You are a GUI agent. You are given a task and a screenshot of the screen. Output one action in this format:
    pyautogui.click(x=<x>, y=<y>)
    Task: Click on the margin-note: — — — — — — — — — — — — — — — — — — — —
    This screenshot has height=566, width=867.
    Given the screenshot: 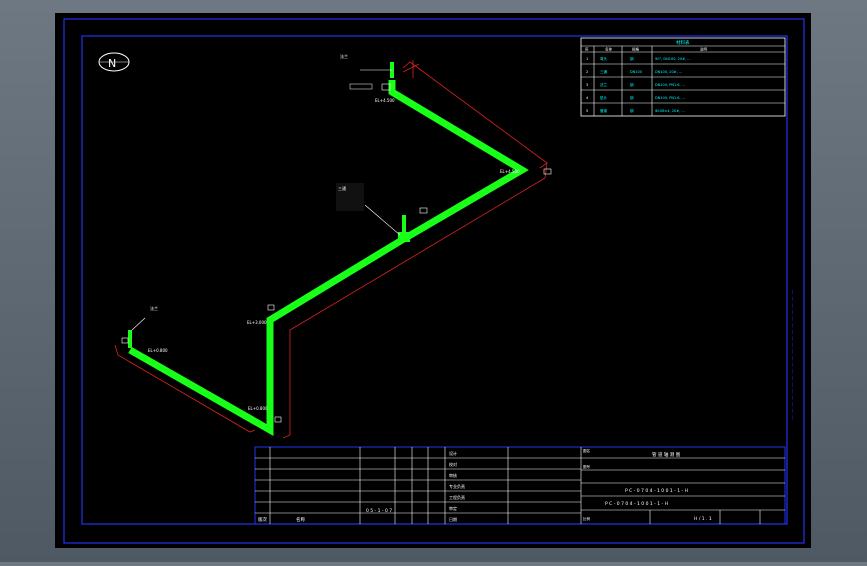 What is the action you would take?
    pyautogui.click(x=793, y=355)
    